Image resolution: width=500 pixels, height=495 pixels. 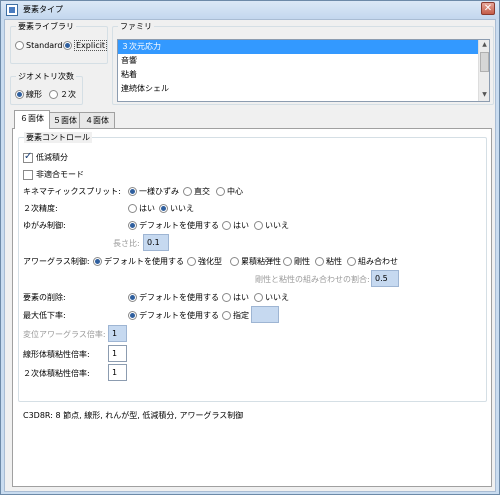 What do you see at coordinates (488, 8) in the screenshot?
I see `close-button: ✕` at bounding box center [488, 8].